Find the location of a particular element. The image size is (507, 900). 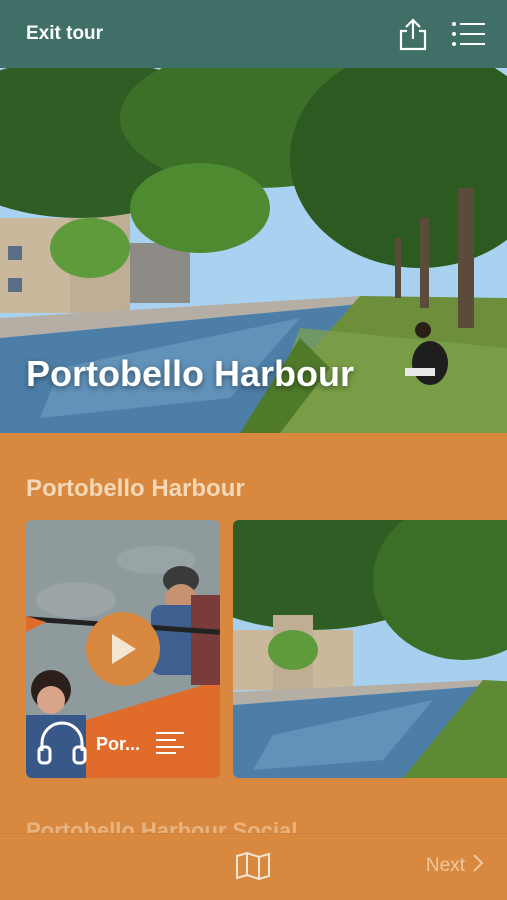

next-label: Next is located at coordinates (445, 865).